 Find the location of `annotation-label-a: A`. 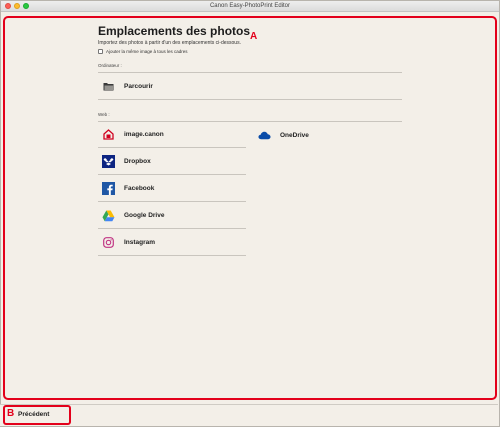

annotation-label-a: A is located at coordinates (254, 36).